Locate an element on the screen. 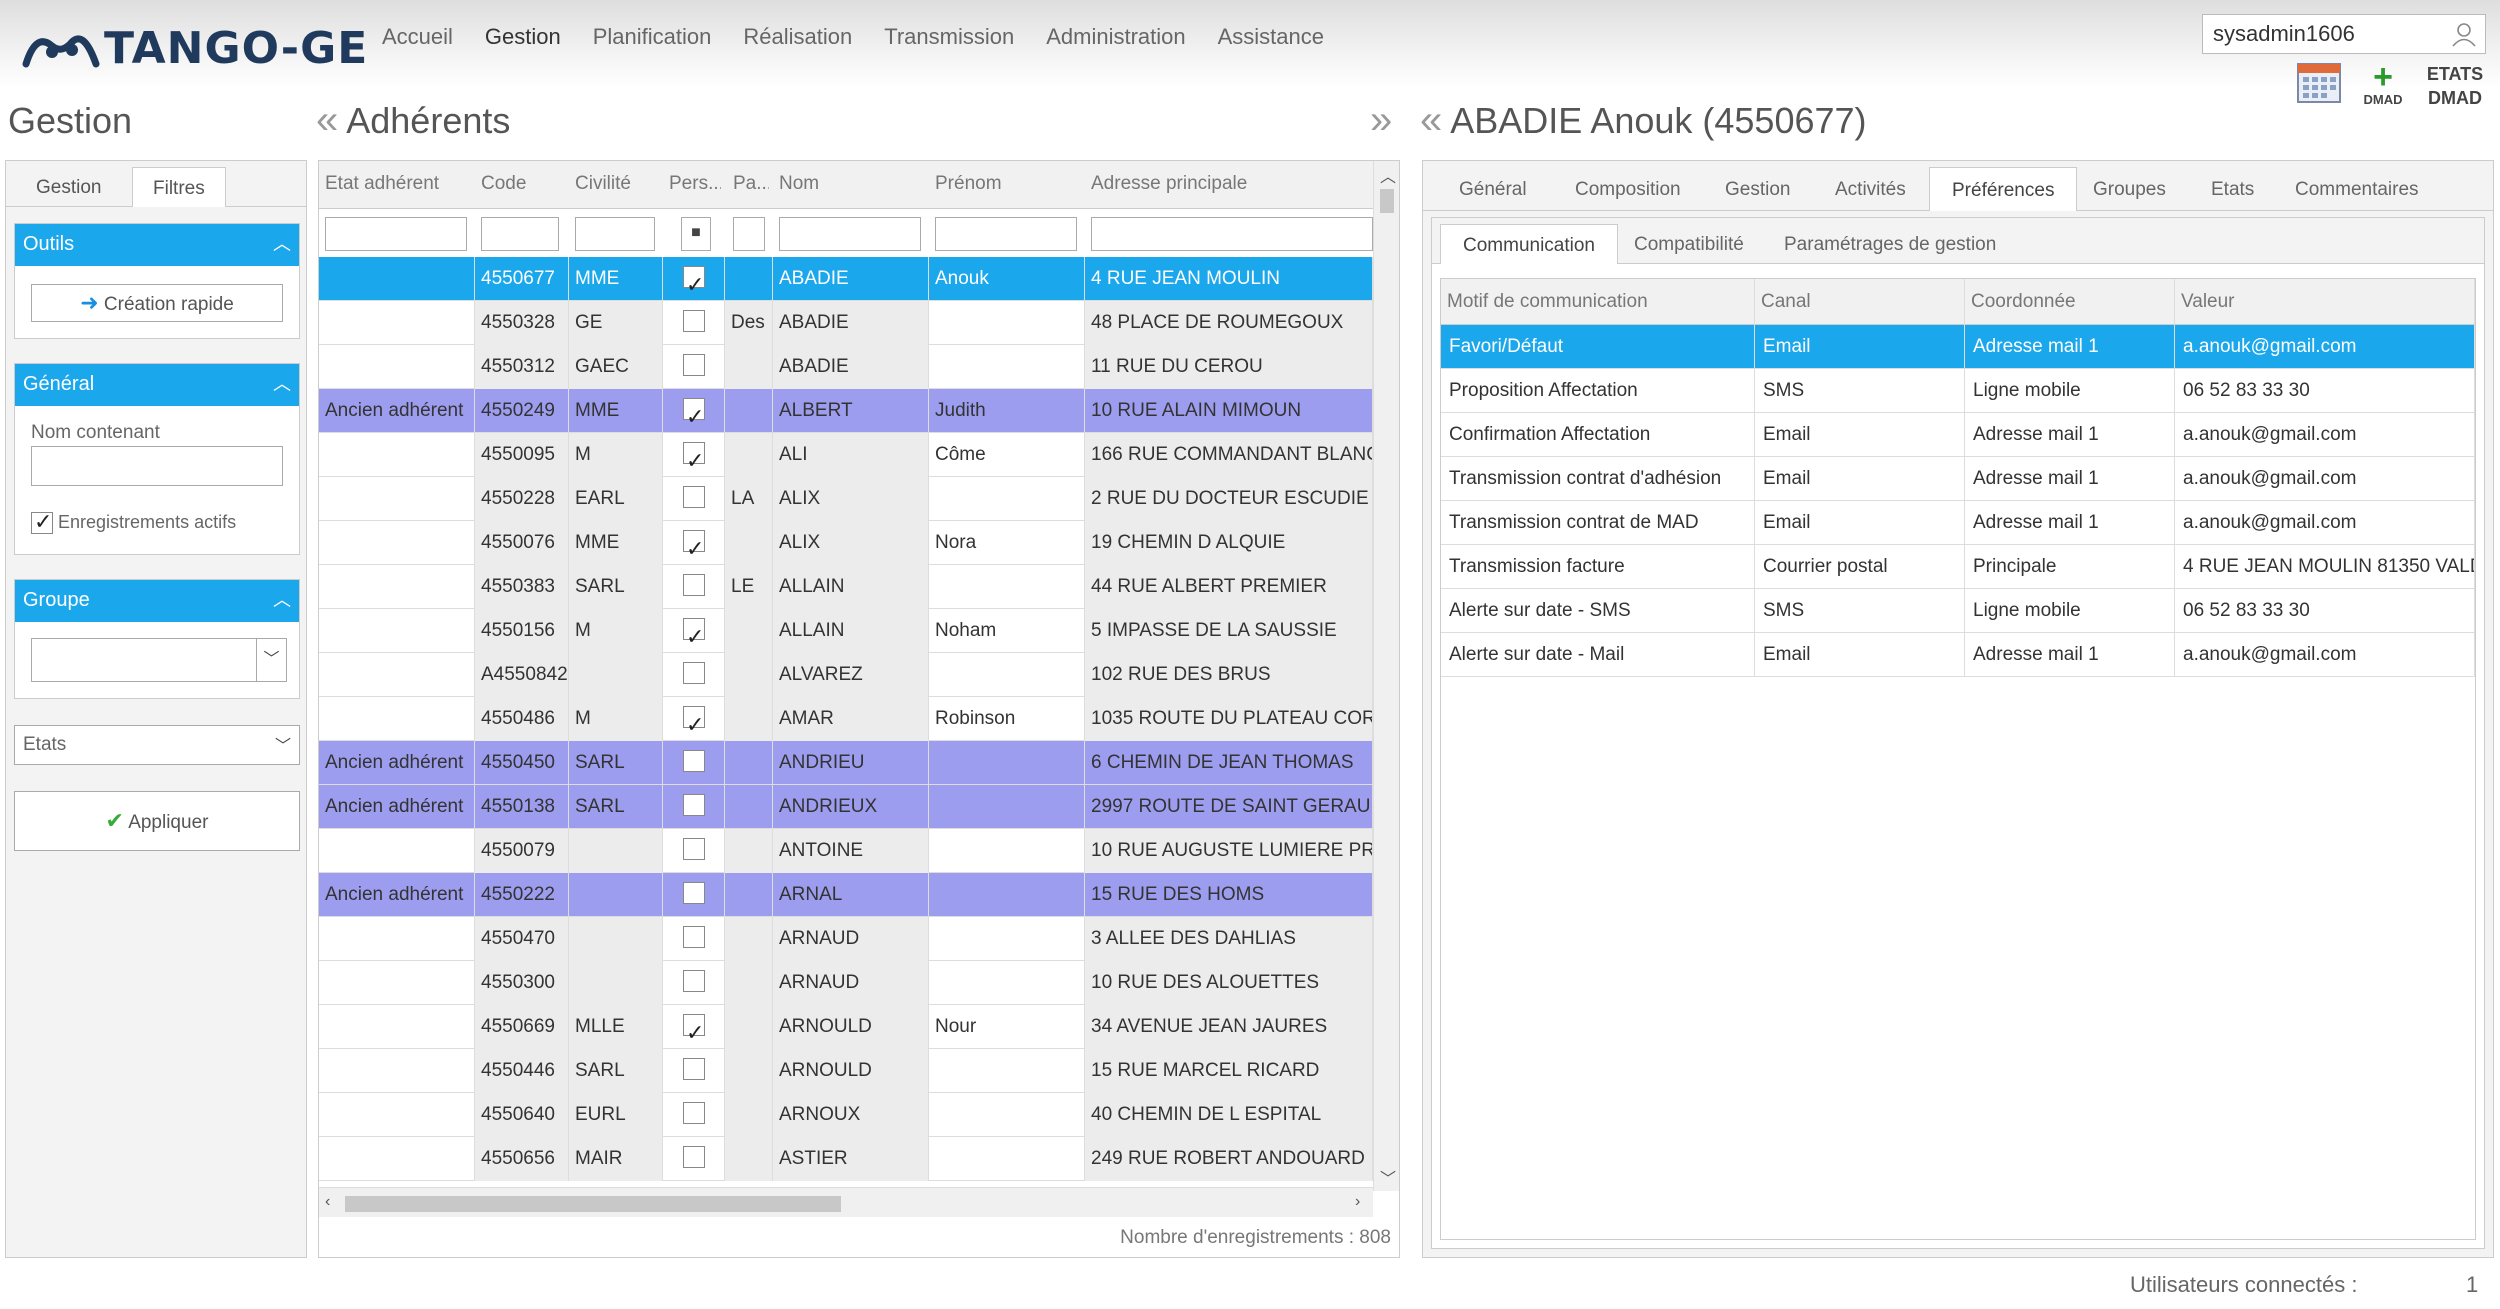  vertical-scrollbar: ︿ ﹀ is located at coordinates (1386, 676).